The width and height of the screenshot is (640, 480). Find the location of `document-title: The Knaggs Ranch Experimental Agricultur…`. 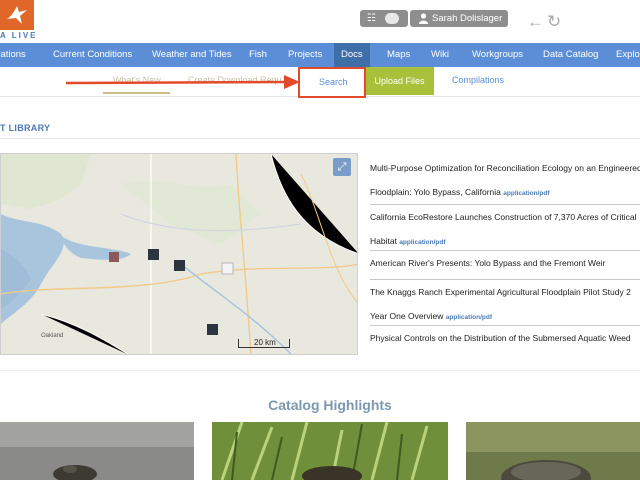

document-title: The Knaggs Ranch Experimental Agricultur… is located at coordinates (500, 292).